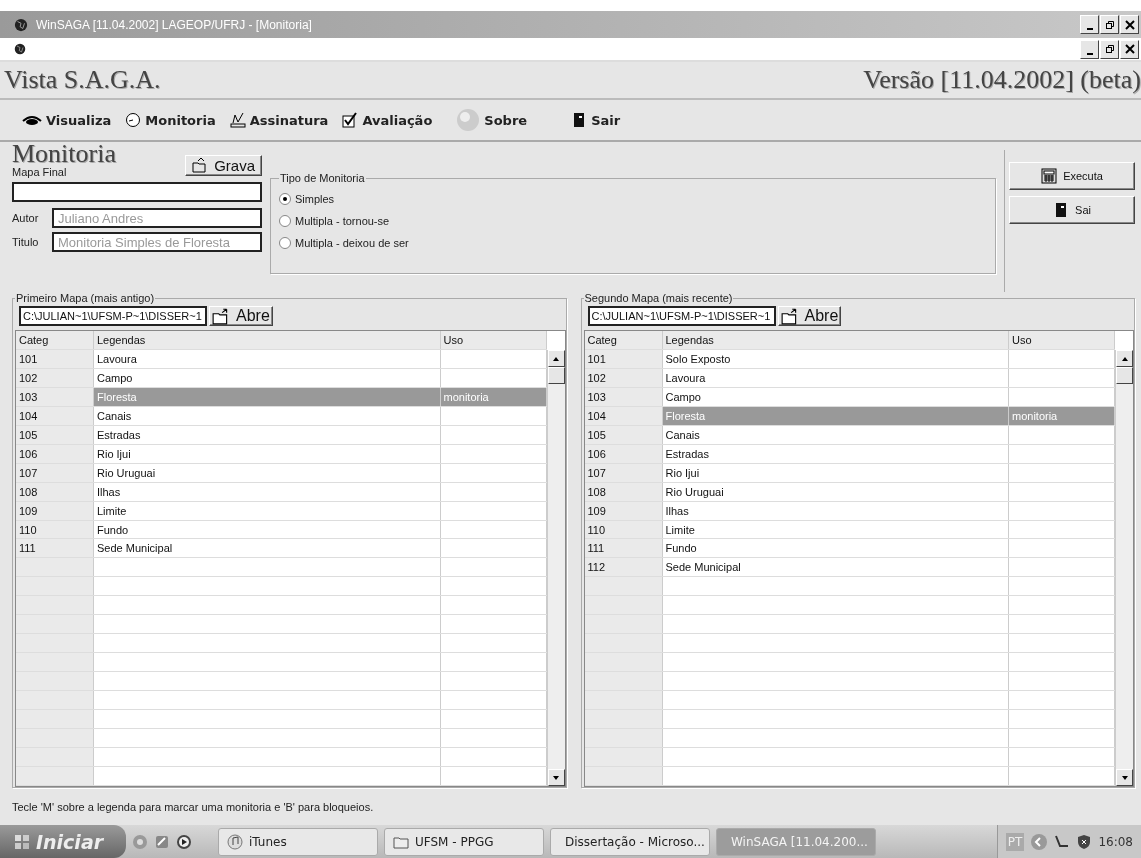  I want to click on table-row: 110 Limite, so click(849, 530).